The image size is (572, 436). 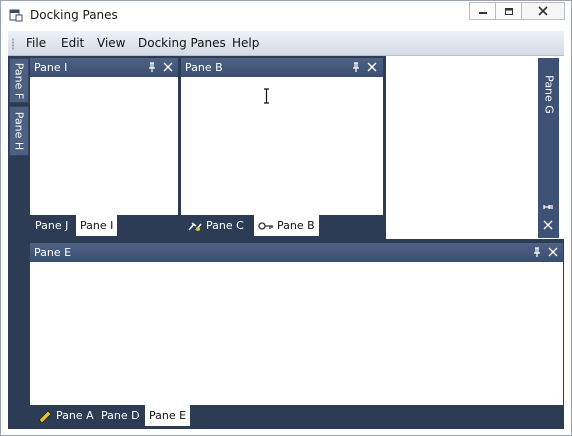 What do you see at coordinates (286, 43) in the screenshot?
I see `menu-bar: File Edit View Docking Panes Help` at bounding box center [286, 43].